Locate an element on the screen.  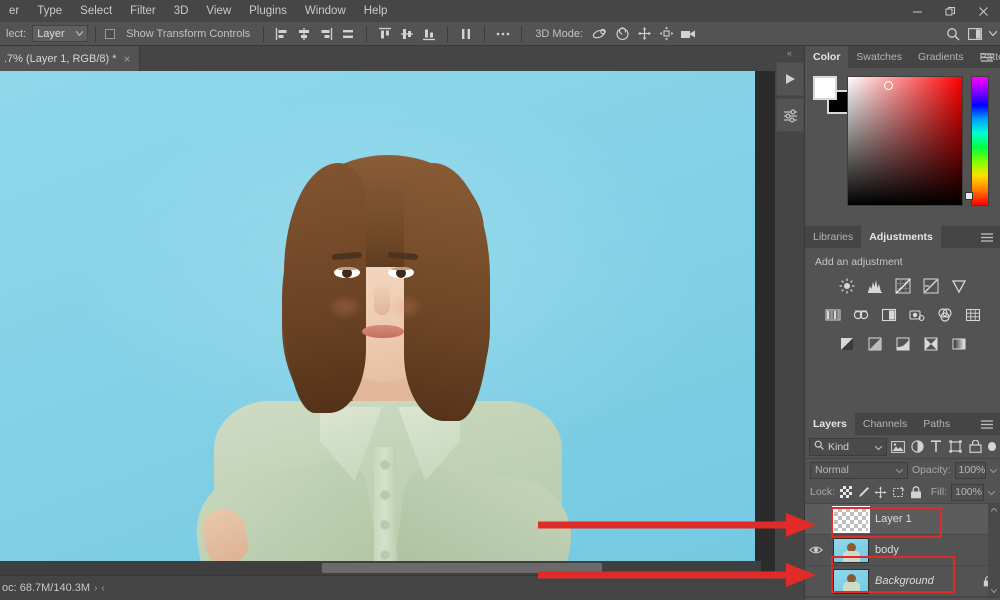
table-row: Layer 1 is located at coordinates (902, 519).